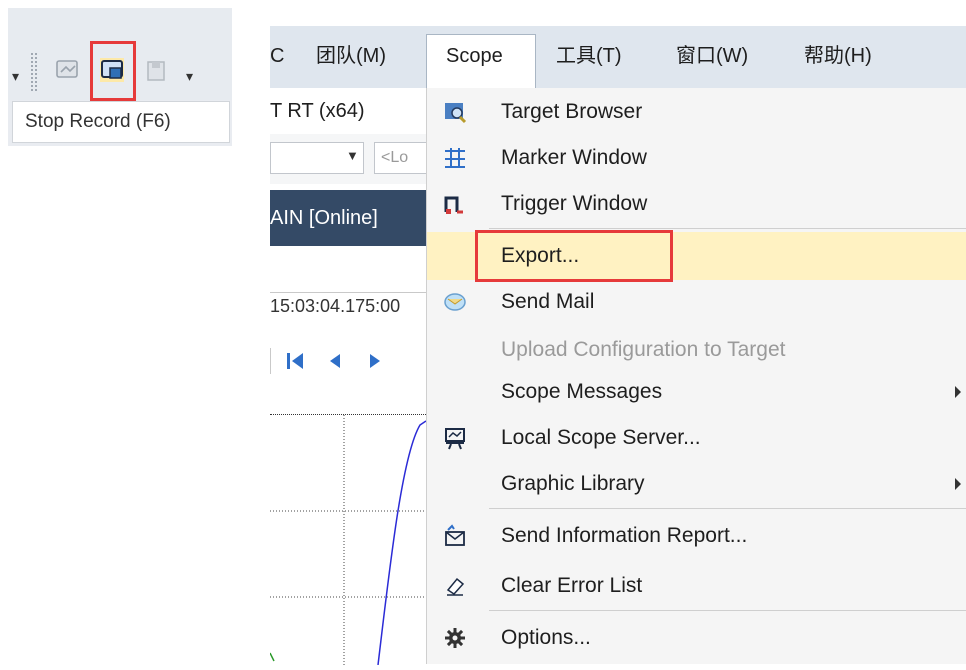  What do you see at coordinates (324, 218) in the screenshot?
I see `document-tab-label: AIN [Online]` at bounding box center [324, 218].